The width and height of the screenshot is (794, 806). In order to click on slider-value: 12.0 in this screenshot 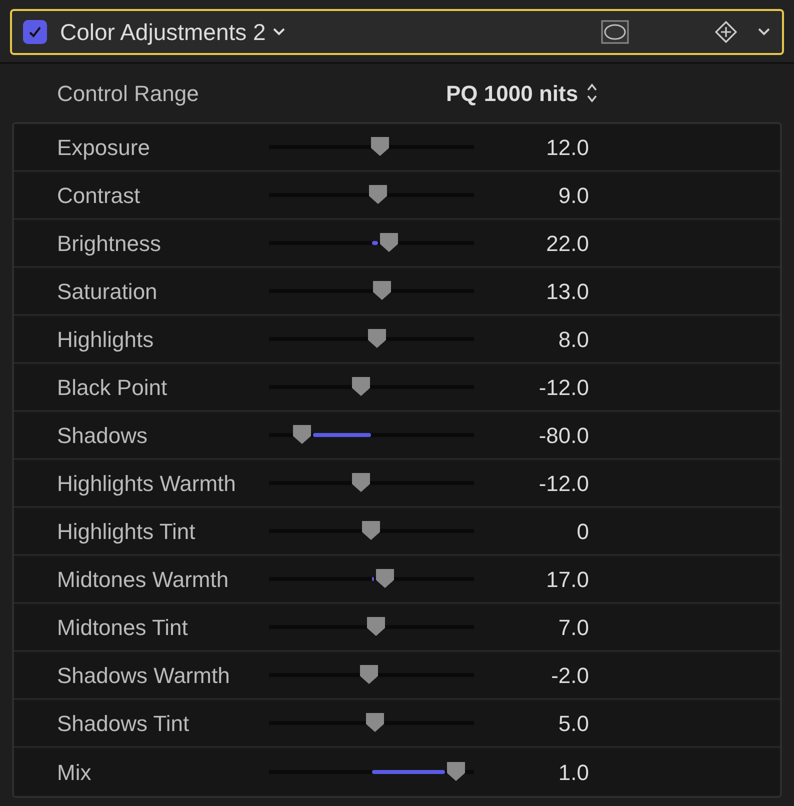, I will do `click(567, 148)`.